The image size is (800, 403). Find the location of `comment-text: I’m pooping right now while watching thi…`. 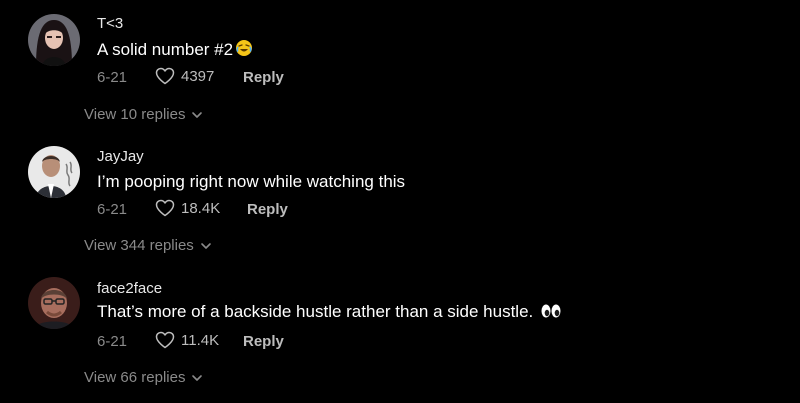

comment-text: I’m pooping right now while watching thi… is located at coordinates (251, 182).